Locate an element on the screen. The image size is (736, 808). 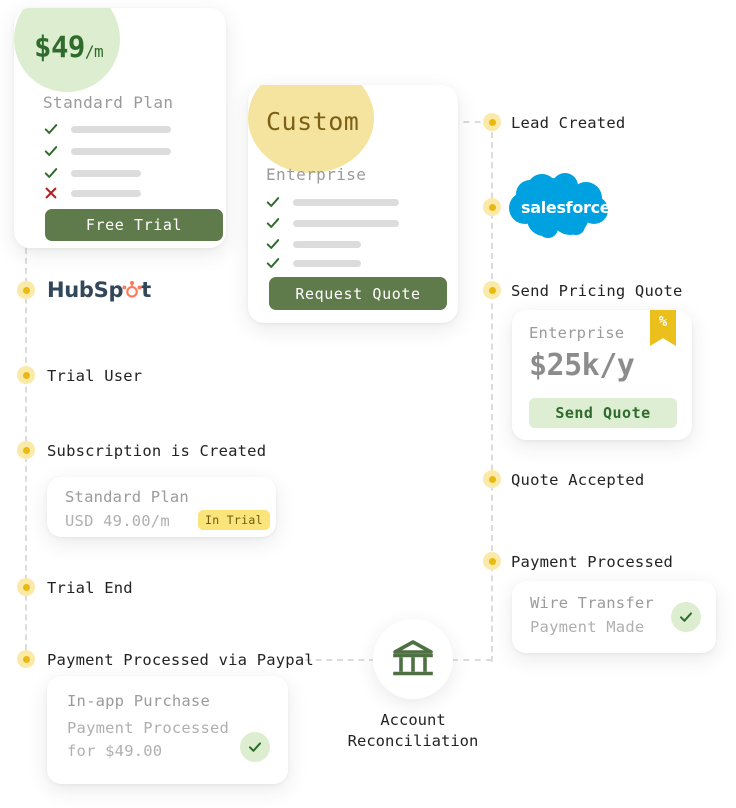
discount-ribbon-icon: % is located at coordinates (663, 328).